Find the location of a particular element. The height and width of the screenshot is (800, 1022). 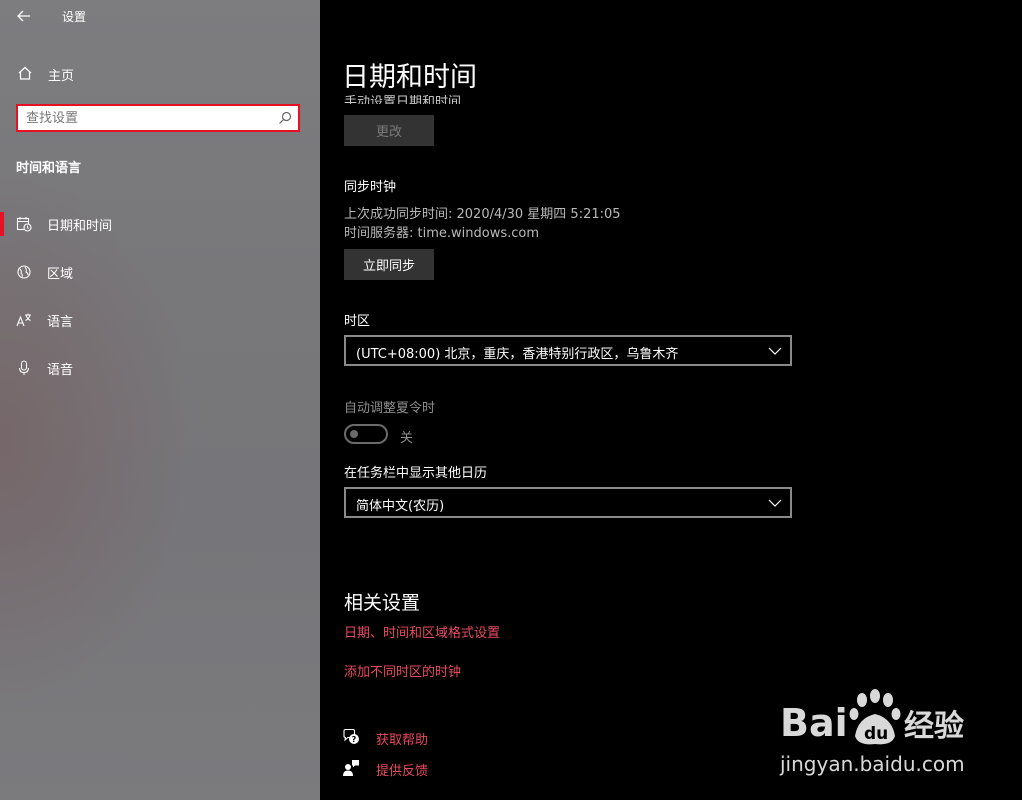

sidebar-item-label: 日期和时间 is located at coordinates (80, 226).